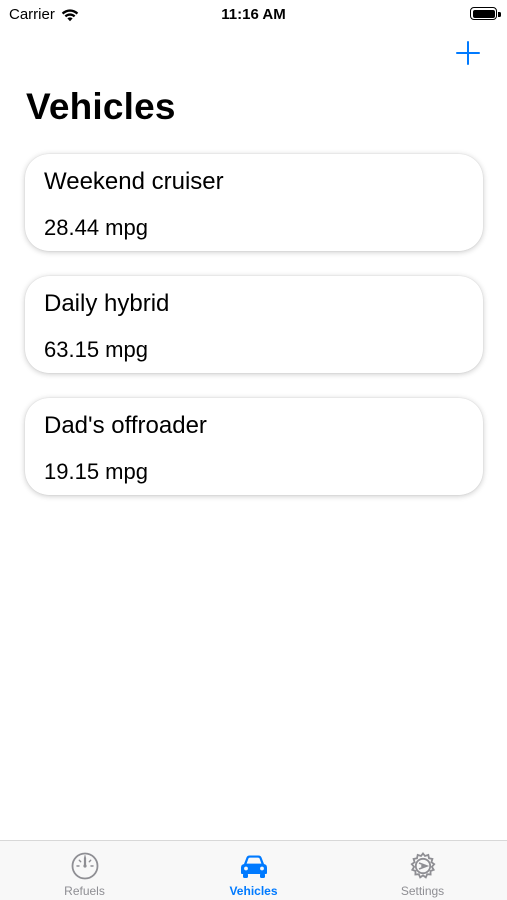 The image size is (507, 900). What do you see at coordinates (253, 866) in the screenshot?
I see `car-icon` at bounding box center [253, 866].